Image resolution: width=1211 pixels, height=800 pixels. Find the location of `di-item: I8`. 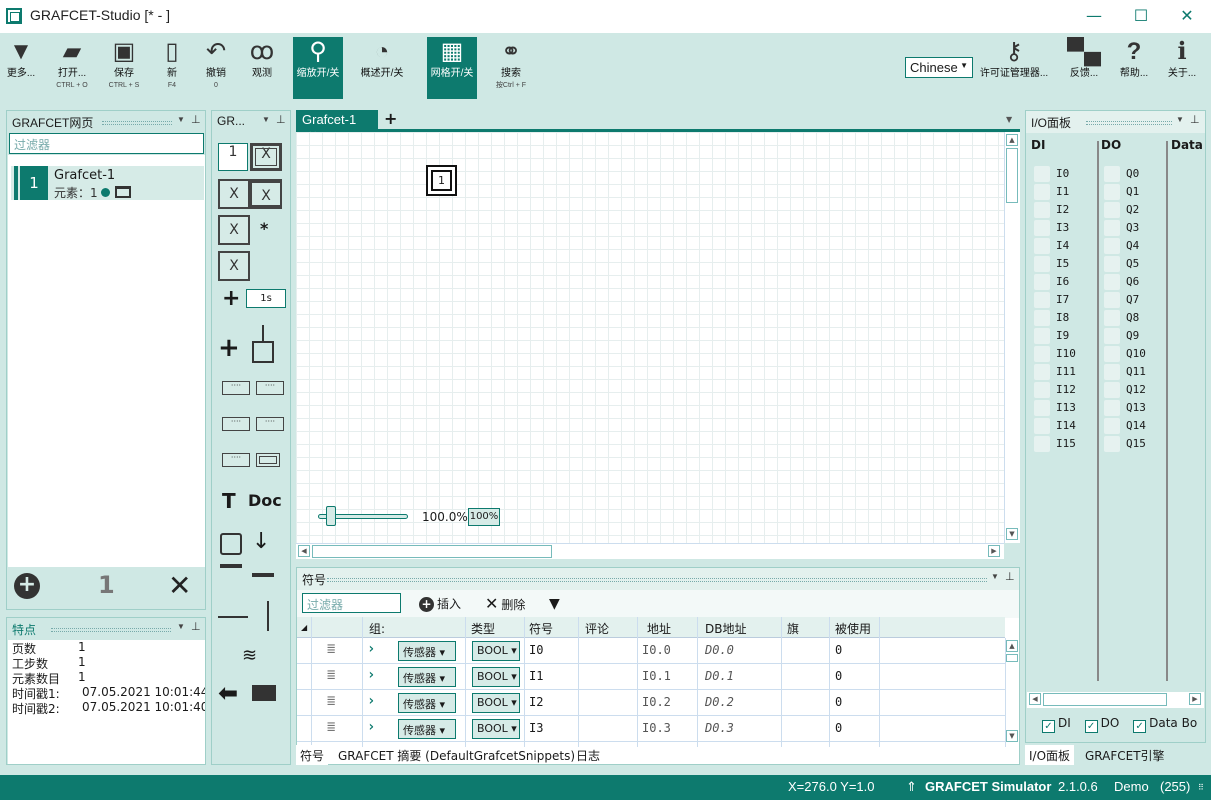

di-item: I8 is located at coordinates (1064, 318).